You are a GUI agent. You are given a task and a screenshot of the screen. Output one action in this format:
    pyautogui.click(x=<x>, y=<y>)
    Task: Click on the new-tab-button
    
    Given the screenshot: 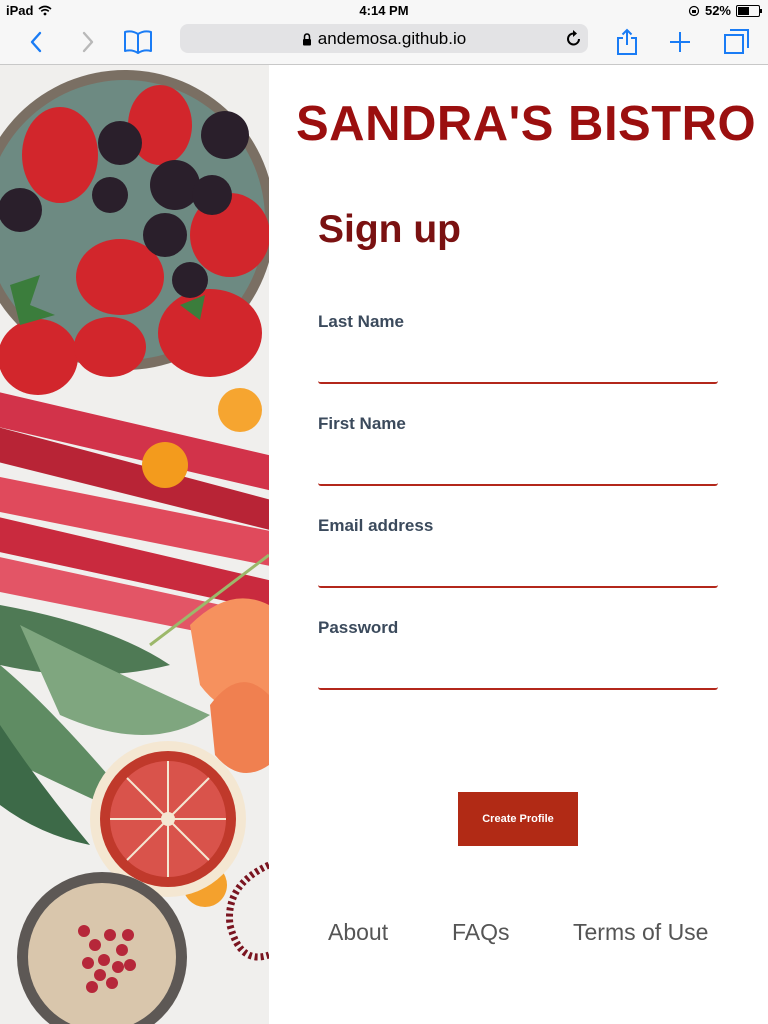 What is the action you would take?
    pyautogui.click(x=680, y=42)
    